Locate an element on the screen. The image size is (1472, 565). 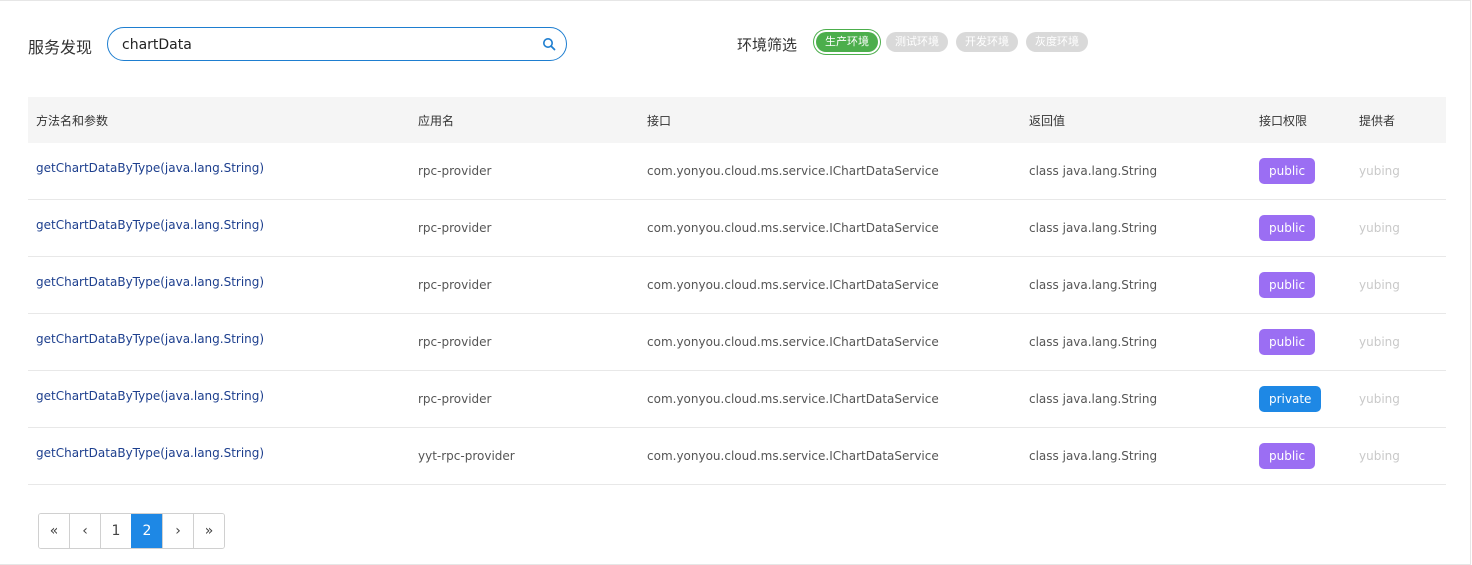
first-page-button: « is located at coordinates (54, 531).